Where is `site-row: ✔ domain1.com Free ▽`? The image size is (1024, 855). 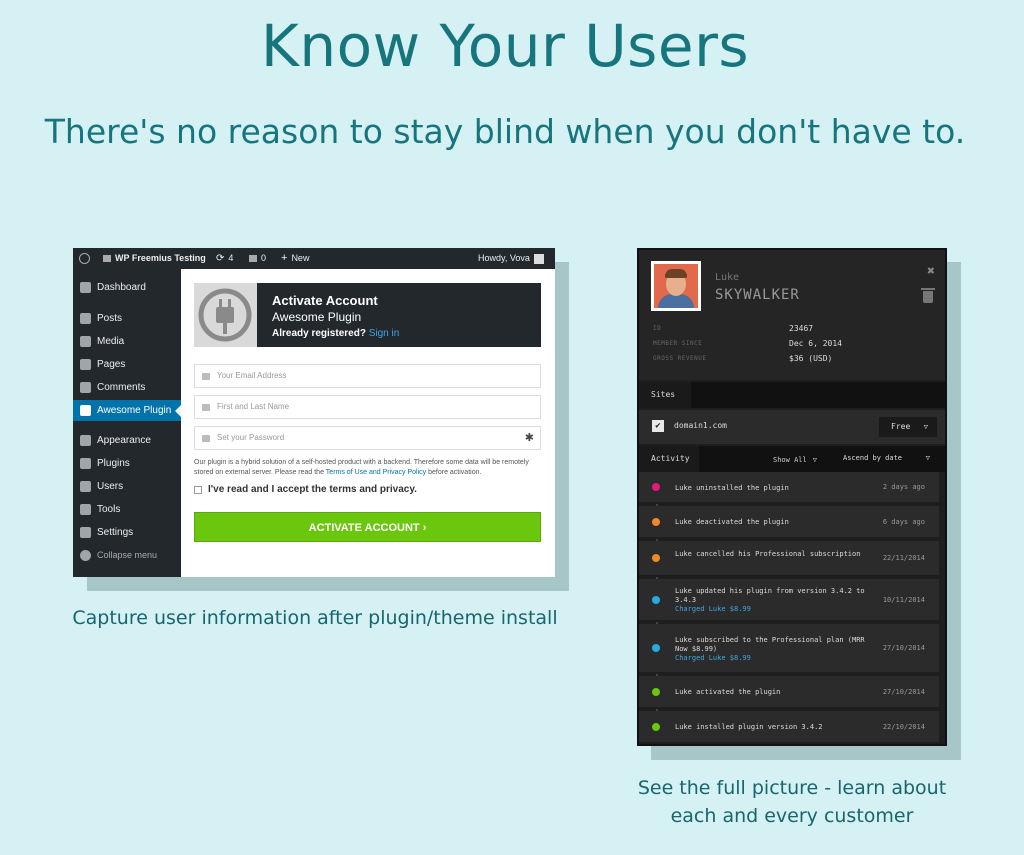
site-row: ✔ domain1.com Free ▽ is located at coordinates (792, 427).